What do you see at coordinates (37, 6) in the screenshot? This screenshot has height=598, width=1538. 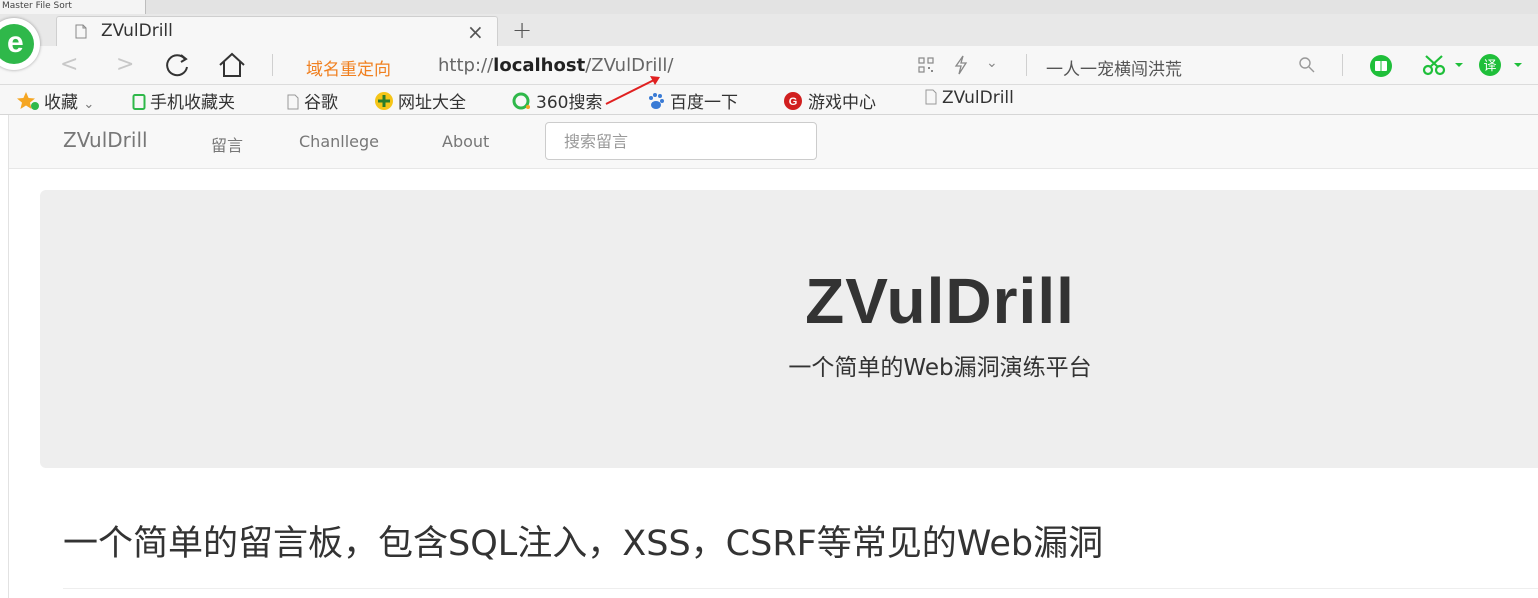 I see `background-tab-label: Master File Sort` at bounding box center [37, 6].